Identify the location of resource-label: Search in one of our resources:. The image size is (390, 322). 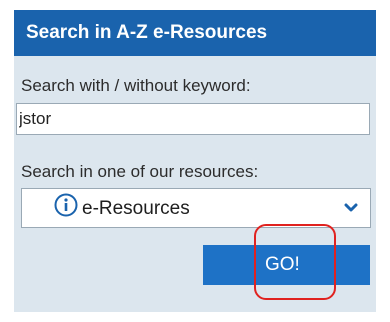
(140, 171).